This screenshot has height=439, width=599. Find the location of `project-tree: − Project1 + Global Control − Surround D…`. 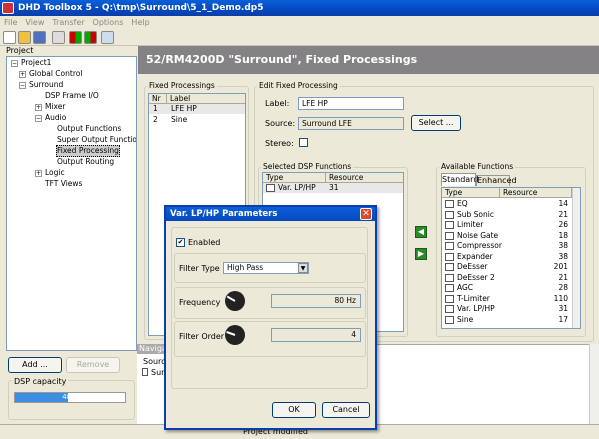

project-tree: − Project1 + Global Control − Surround D… is located at coordinates (71, 203).